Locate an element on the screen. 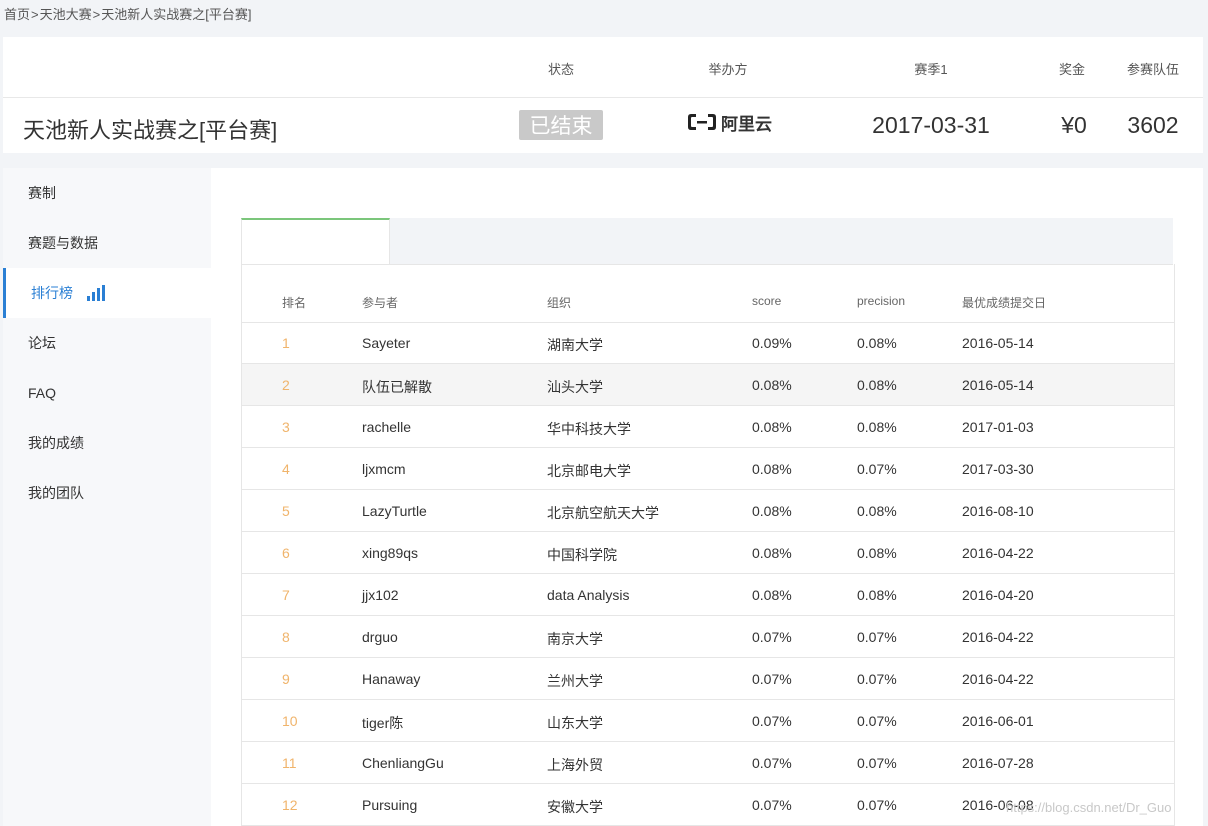 This screenshot has width=1208, height=826. rank-cell: 7 is located at coordinates (286, 595).